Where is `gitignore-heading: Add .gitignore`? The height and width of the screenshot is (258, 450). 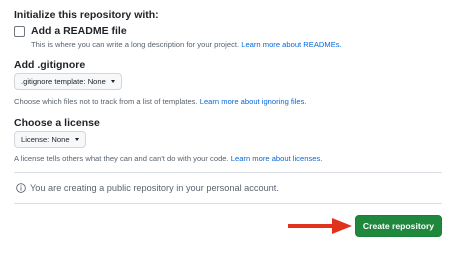
gitignore-heading: Add .gitignore is located at coordinates (50, 65).